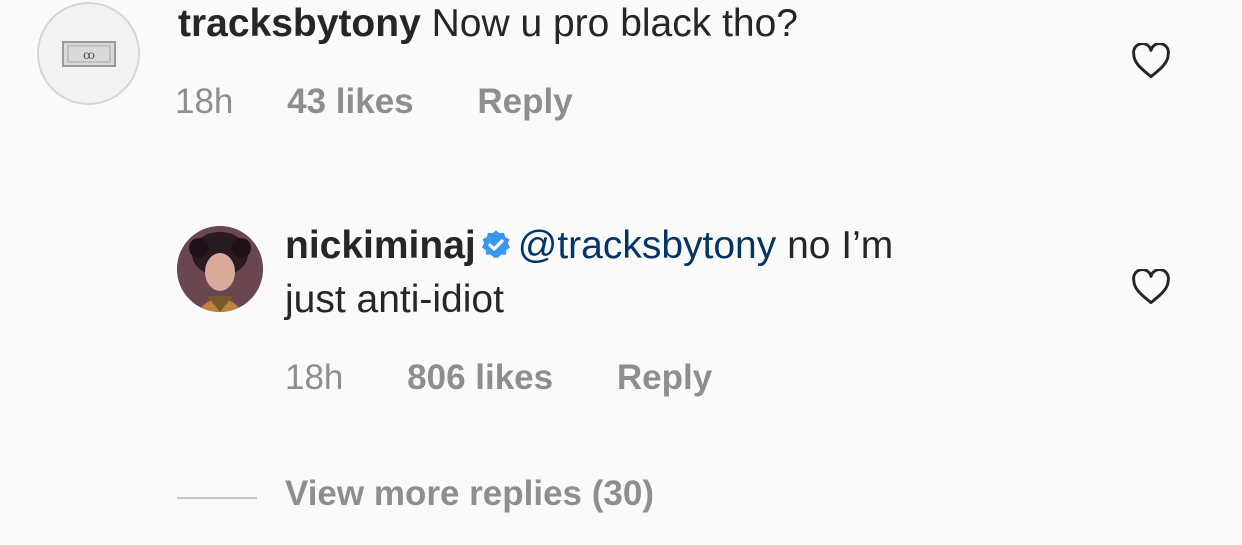  What do you see at coordinates (495, 244) in the screenshot?
I see `verified-badge-icon` at bounding box center [495, 244].